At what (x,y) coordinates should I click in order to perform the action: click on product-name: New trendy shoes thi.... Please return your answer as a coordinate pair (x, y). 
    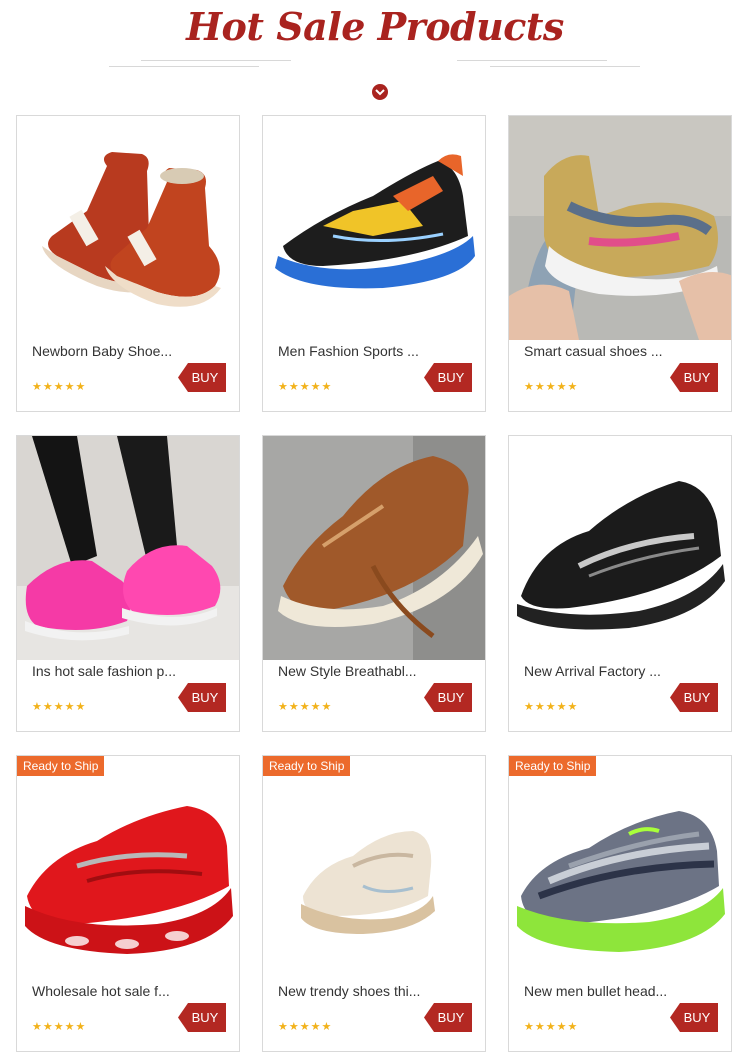
    Looking at the image, I should click on (353, 991).